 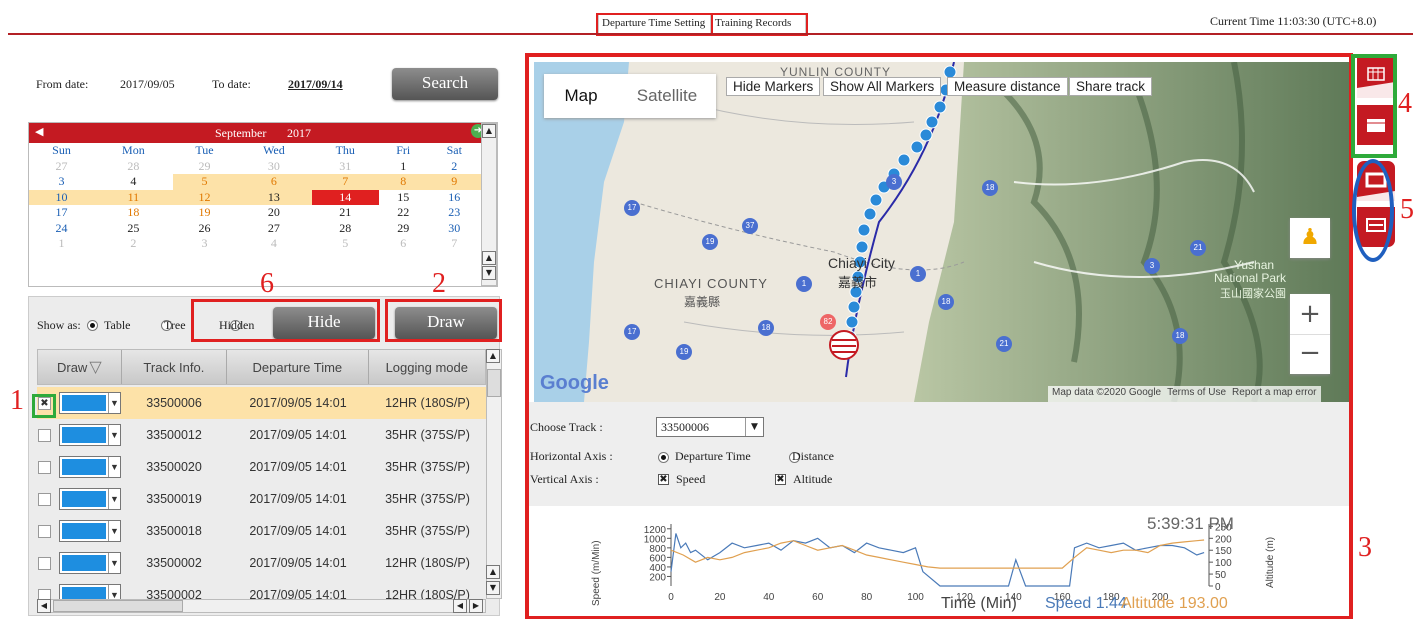 I want to click on table-row: ▼ 33500012 2017/09/05 14:01 35HR (375S/P), so click(x=261, y=435).